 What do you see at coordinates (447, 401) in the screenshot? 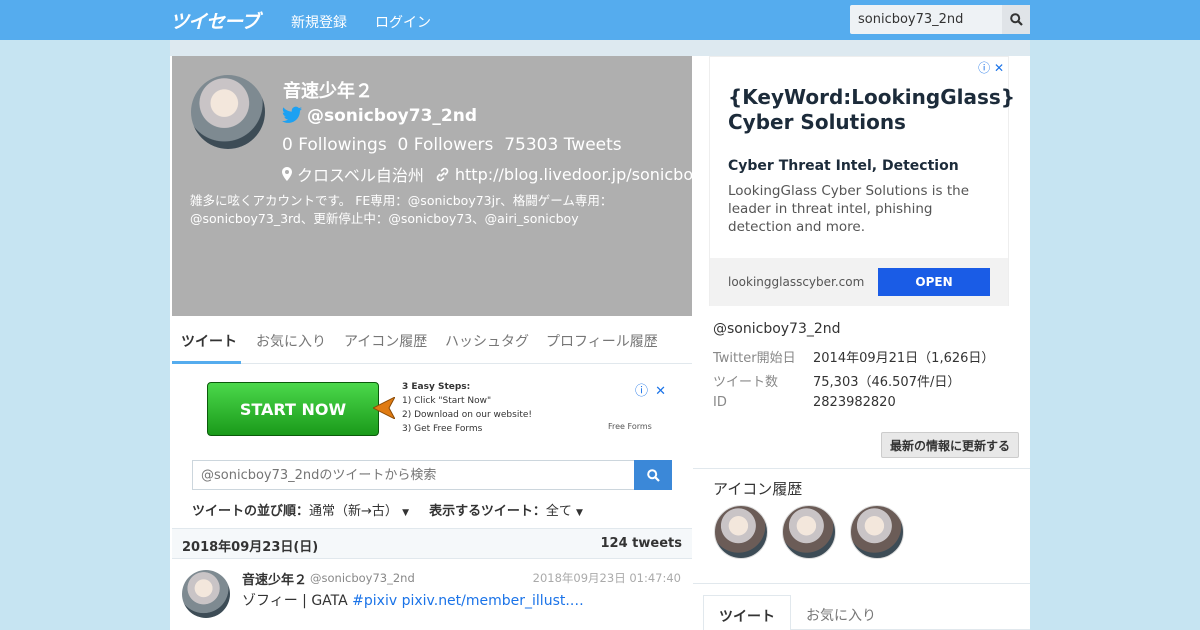
I see `ad-step-1: 1) Click "Start Now"` at bounding box center [447, 401].